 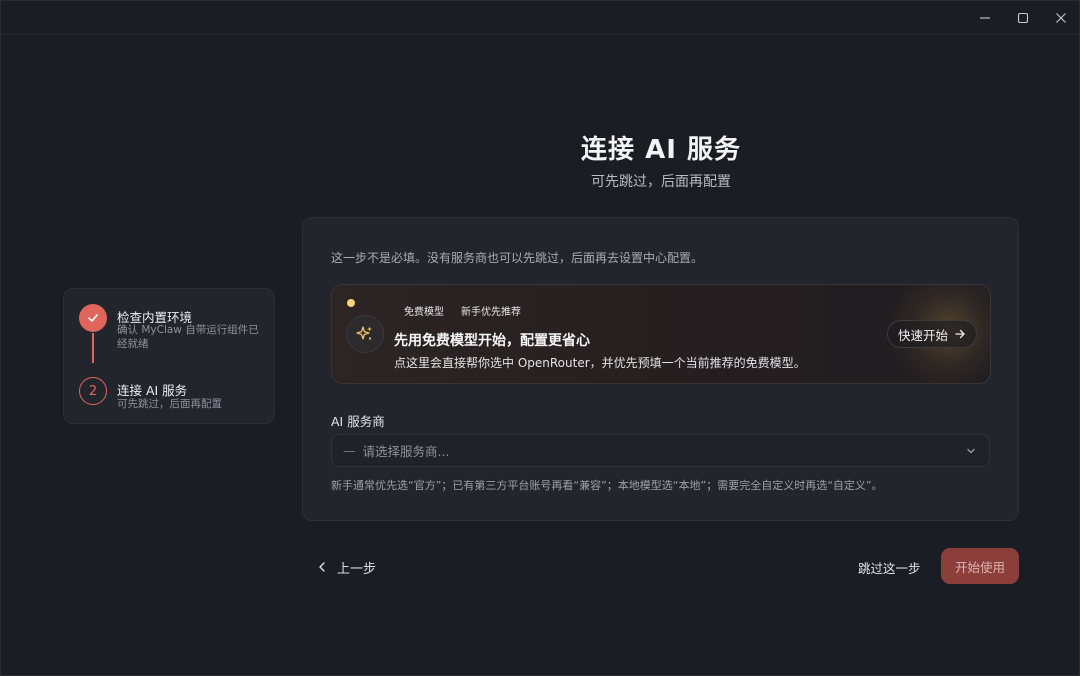 What do you see at coordinates (889, 567) in the screenshot?
I see `skip-step-button: 跳过这一步` at bounding box center [889, 567].